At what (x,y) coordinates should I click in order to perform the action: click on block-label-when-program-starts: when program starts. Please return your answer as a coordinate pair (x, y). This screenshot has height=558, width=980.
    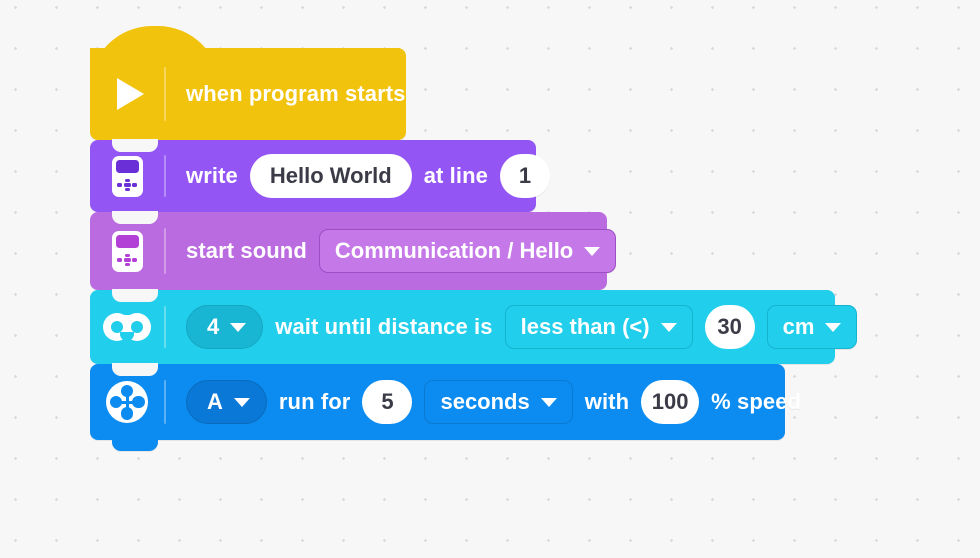
    Looking at the image, I should click on (296, 93).